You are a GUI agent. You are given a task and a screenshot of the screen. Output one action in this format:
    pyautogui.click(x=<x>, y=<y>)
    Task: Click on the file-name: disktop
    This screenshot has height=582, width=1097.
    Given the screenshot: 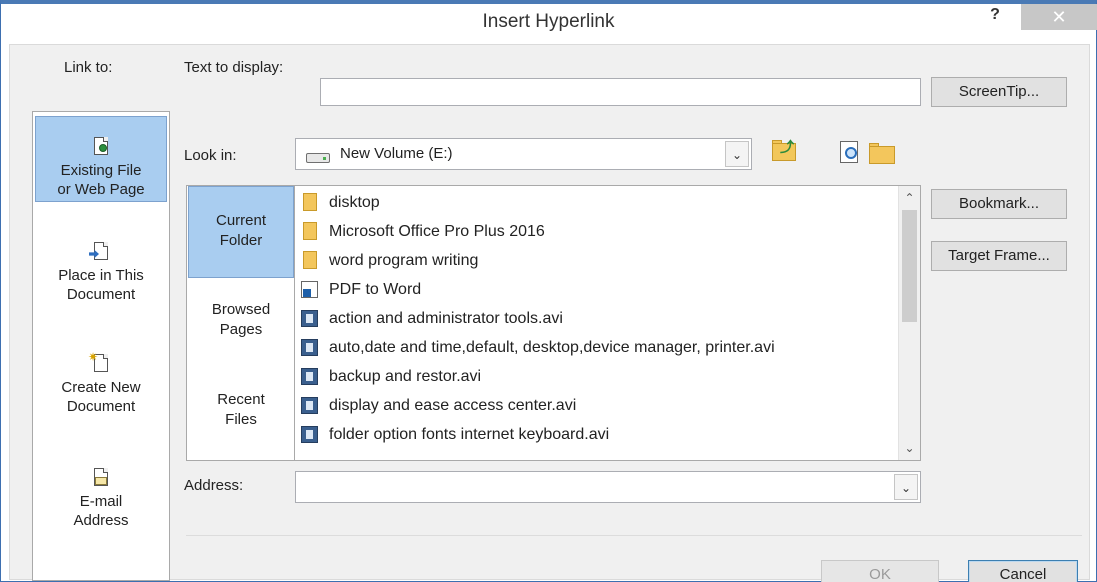 What is the action you would take?
    pyautogui.click(x=354, y=202)
    